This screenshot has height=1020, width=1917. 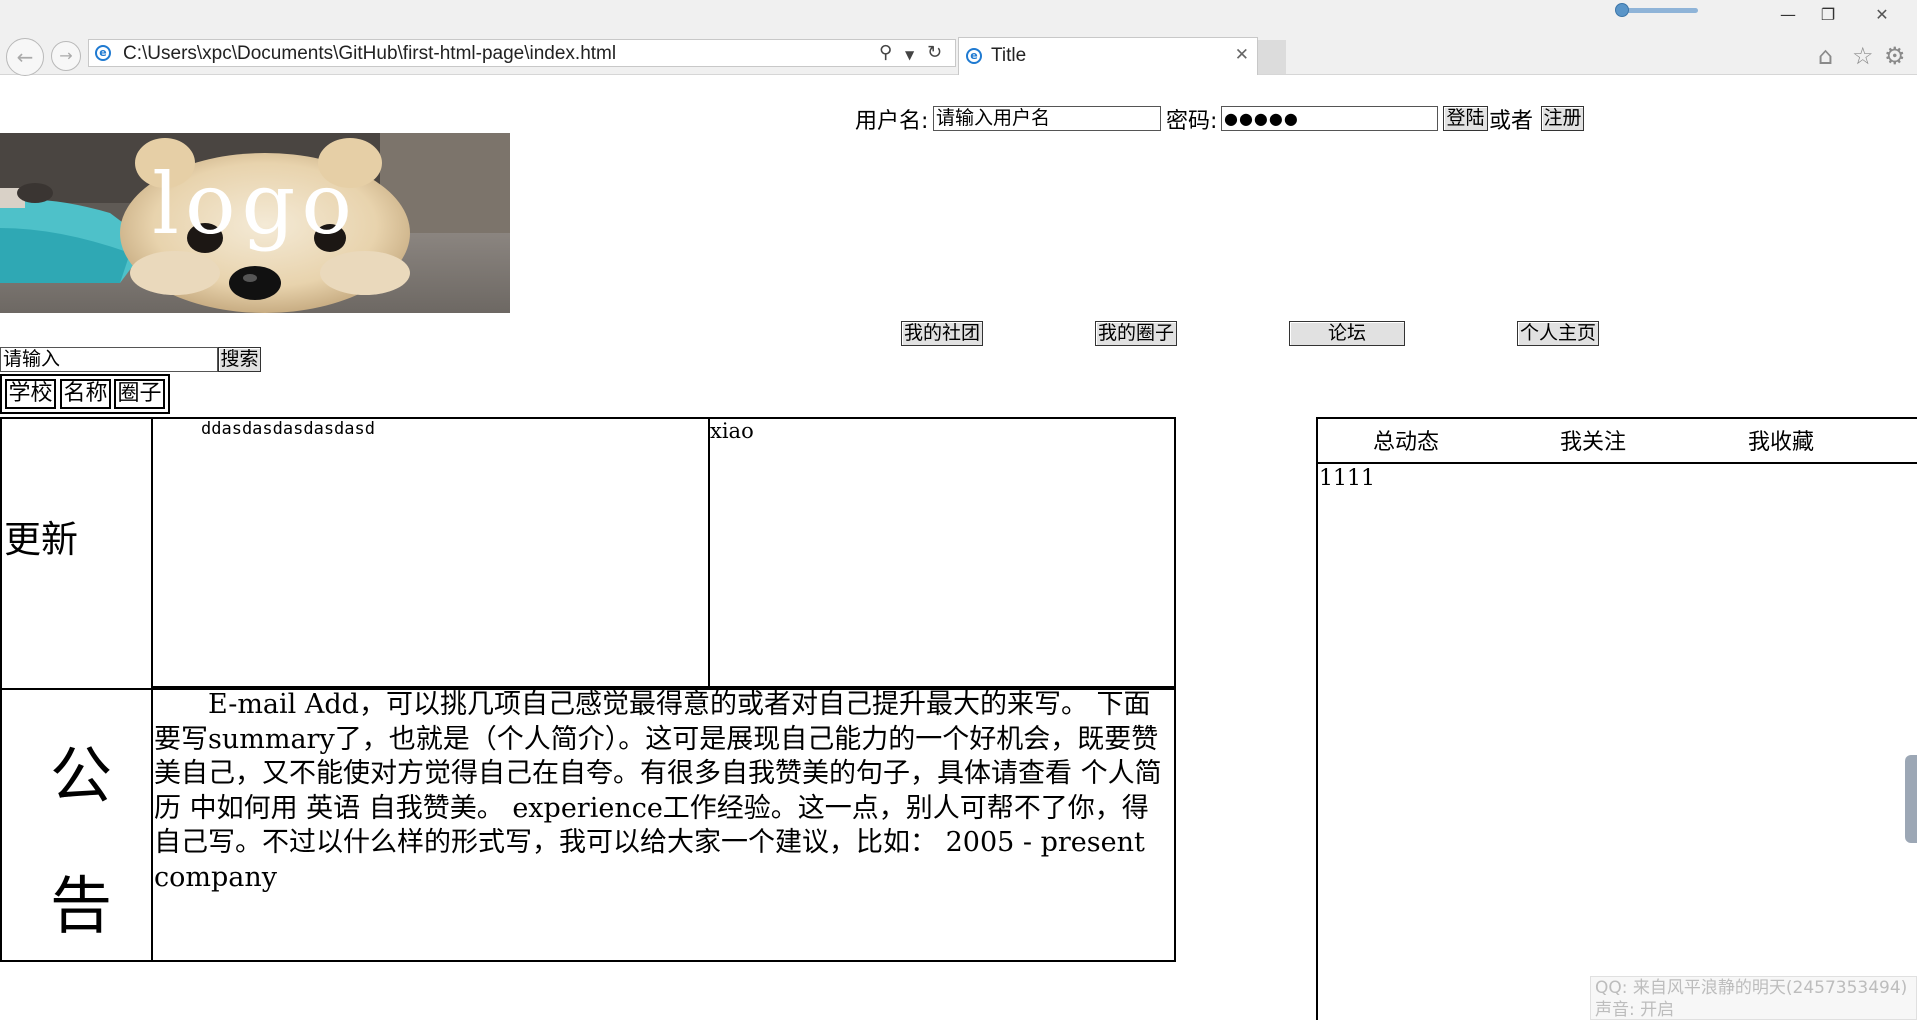 What do you see at coordinates (1136, 333) in the screenshot?
I see `nav-my-circle: 我的圈子` at bounding box center [1136, 333].